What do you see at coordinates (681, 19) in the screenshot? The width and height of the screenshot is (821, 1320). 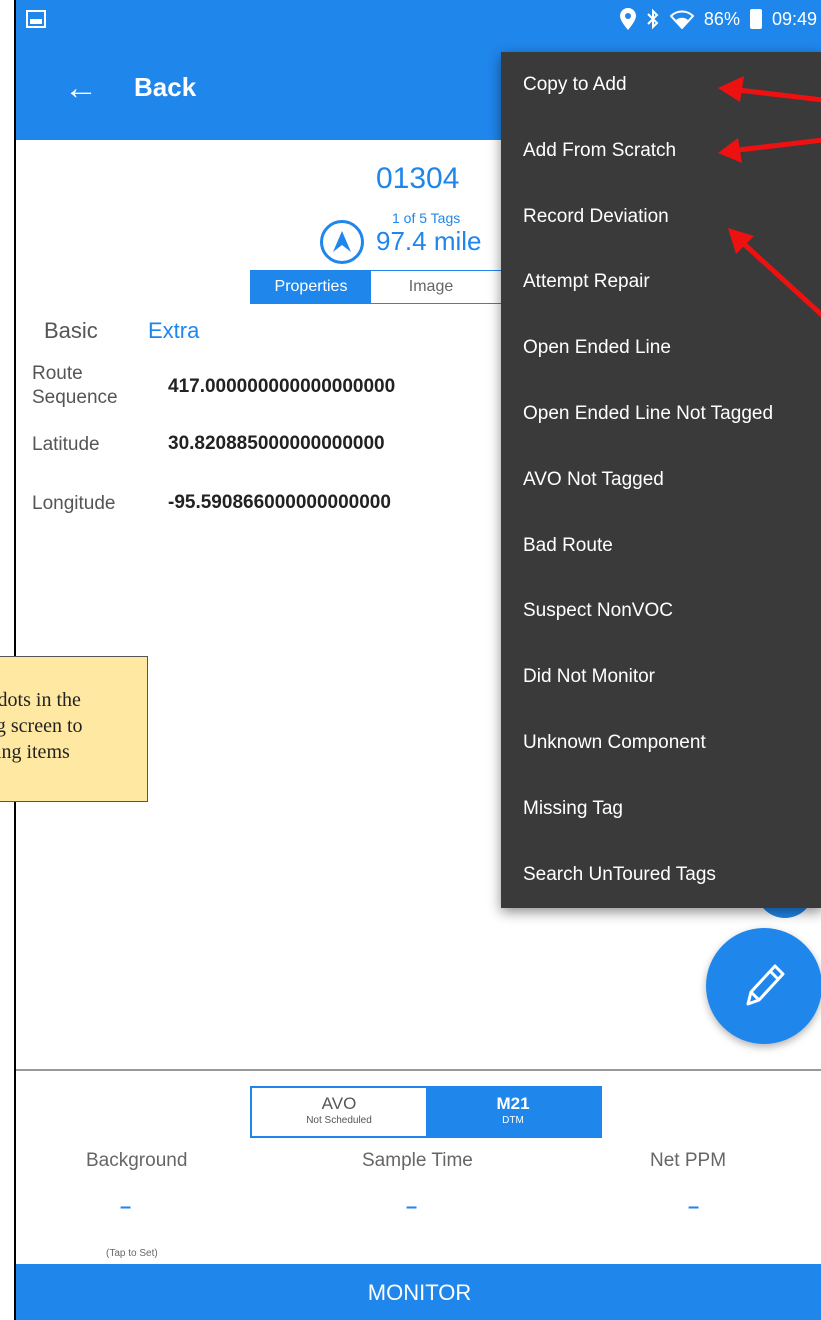 I see `wifi-icon` at bounding box center [681, 19].